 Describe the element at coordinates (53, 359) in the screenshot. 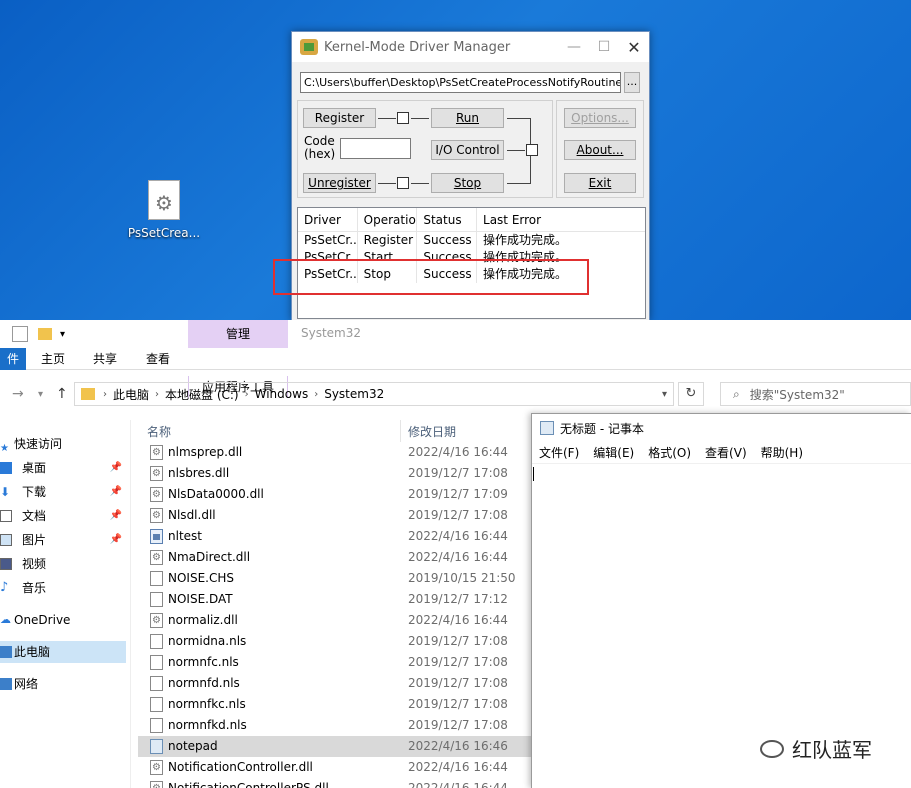

I see `tab-home: 主页` at that location.